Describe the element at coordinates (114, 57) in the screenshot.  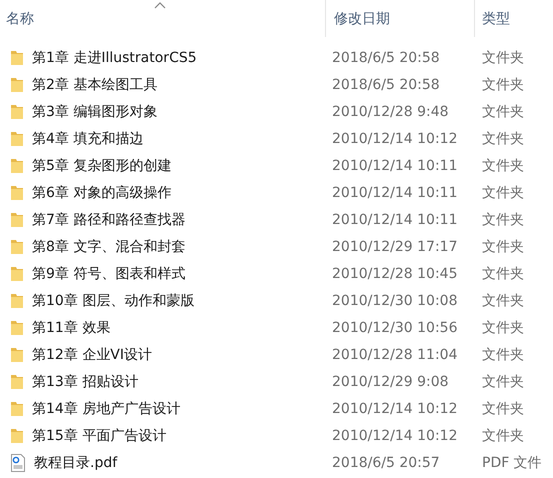
I see `file-name: 第1章 走进IllustratorCS5` at that location.